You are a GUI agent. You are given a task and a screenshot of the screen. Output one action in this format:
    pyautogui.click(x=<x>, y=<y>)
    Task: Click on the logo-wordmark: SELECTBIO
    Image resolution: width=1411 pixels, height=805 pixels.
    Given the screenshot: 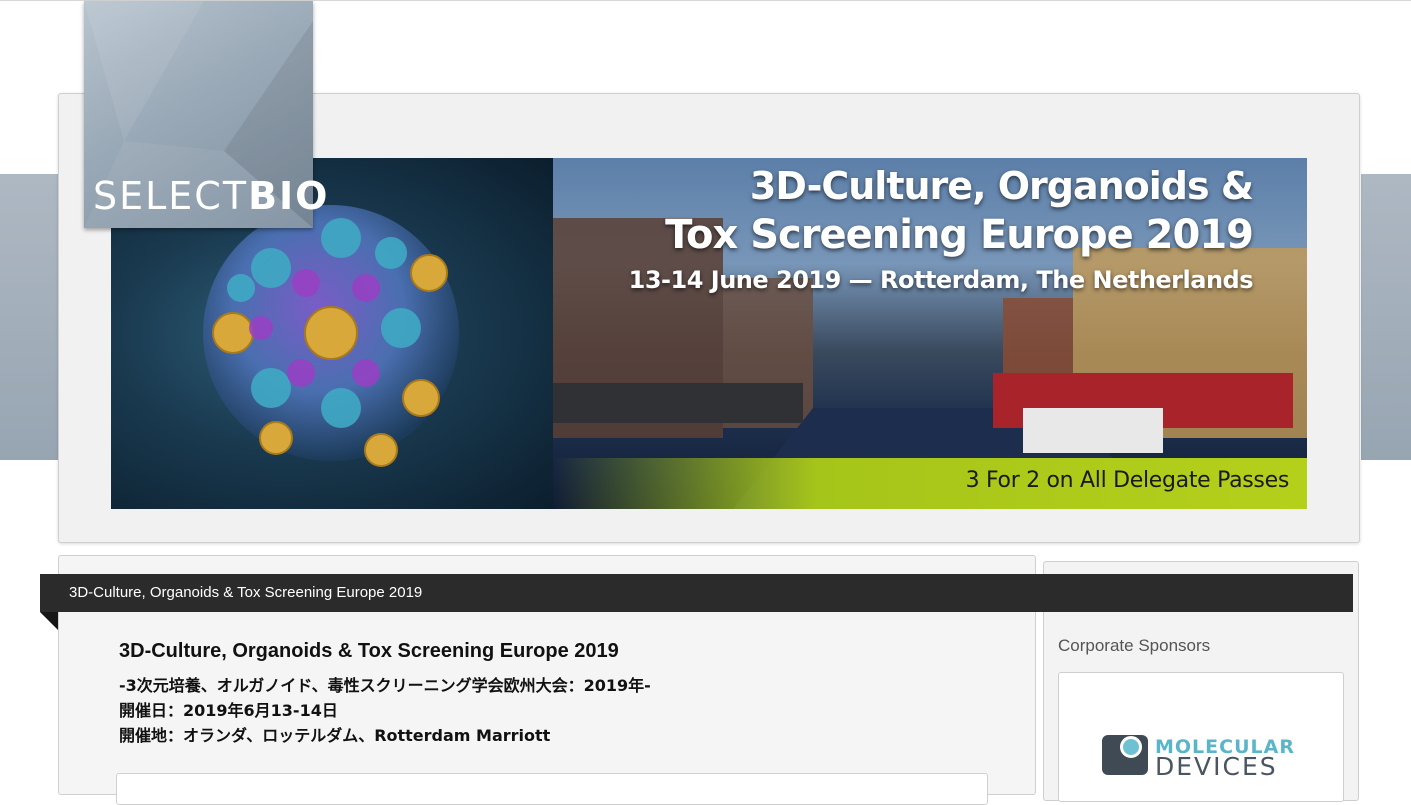 What is the action you would take?
    pyautogui.click(x=211, y=196)
    